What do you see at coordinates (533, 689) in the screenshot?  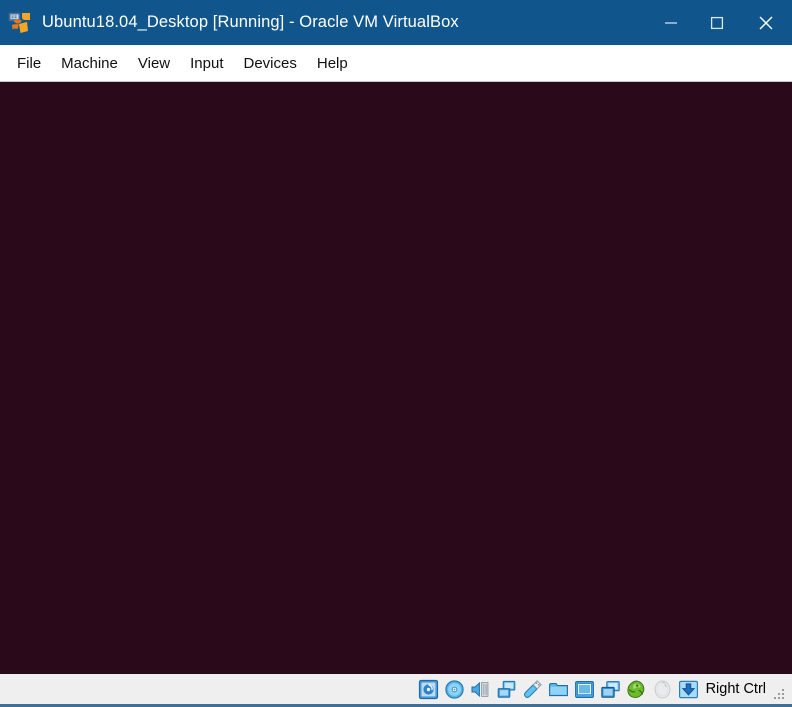 I see `usb-icon` at bounding box center [533, 689].